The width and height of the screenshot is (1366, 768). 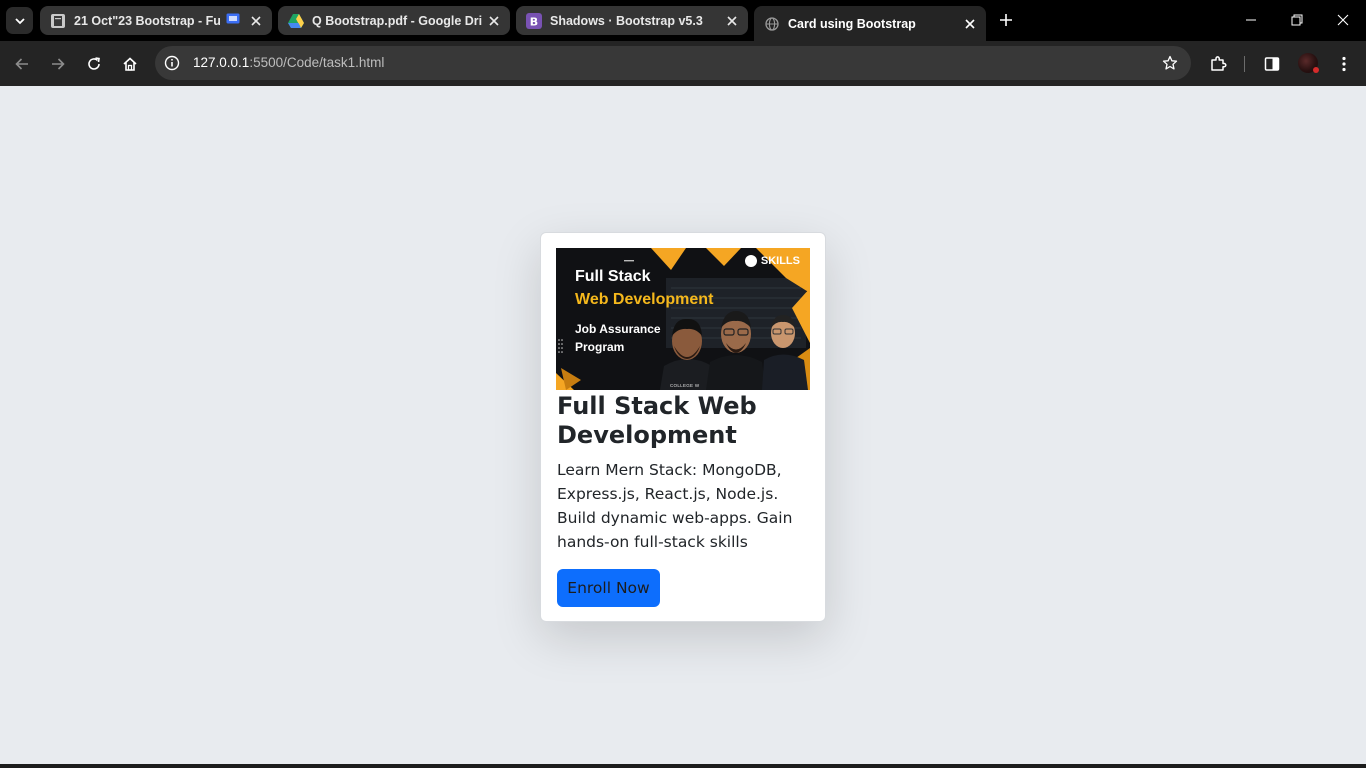 I want to click on arrow-left-icon, so click(x=21, y=64).